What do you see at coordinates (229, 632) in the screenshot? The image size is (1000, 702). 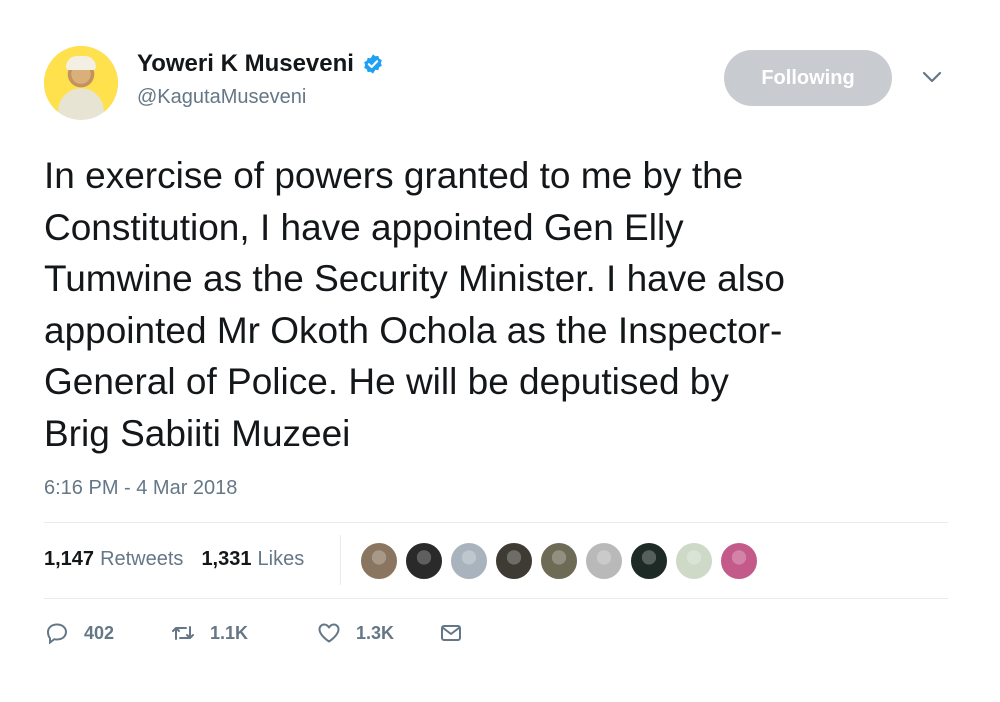 I see `retweet-count: 1.1K` at bounding box center [229, 632].